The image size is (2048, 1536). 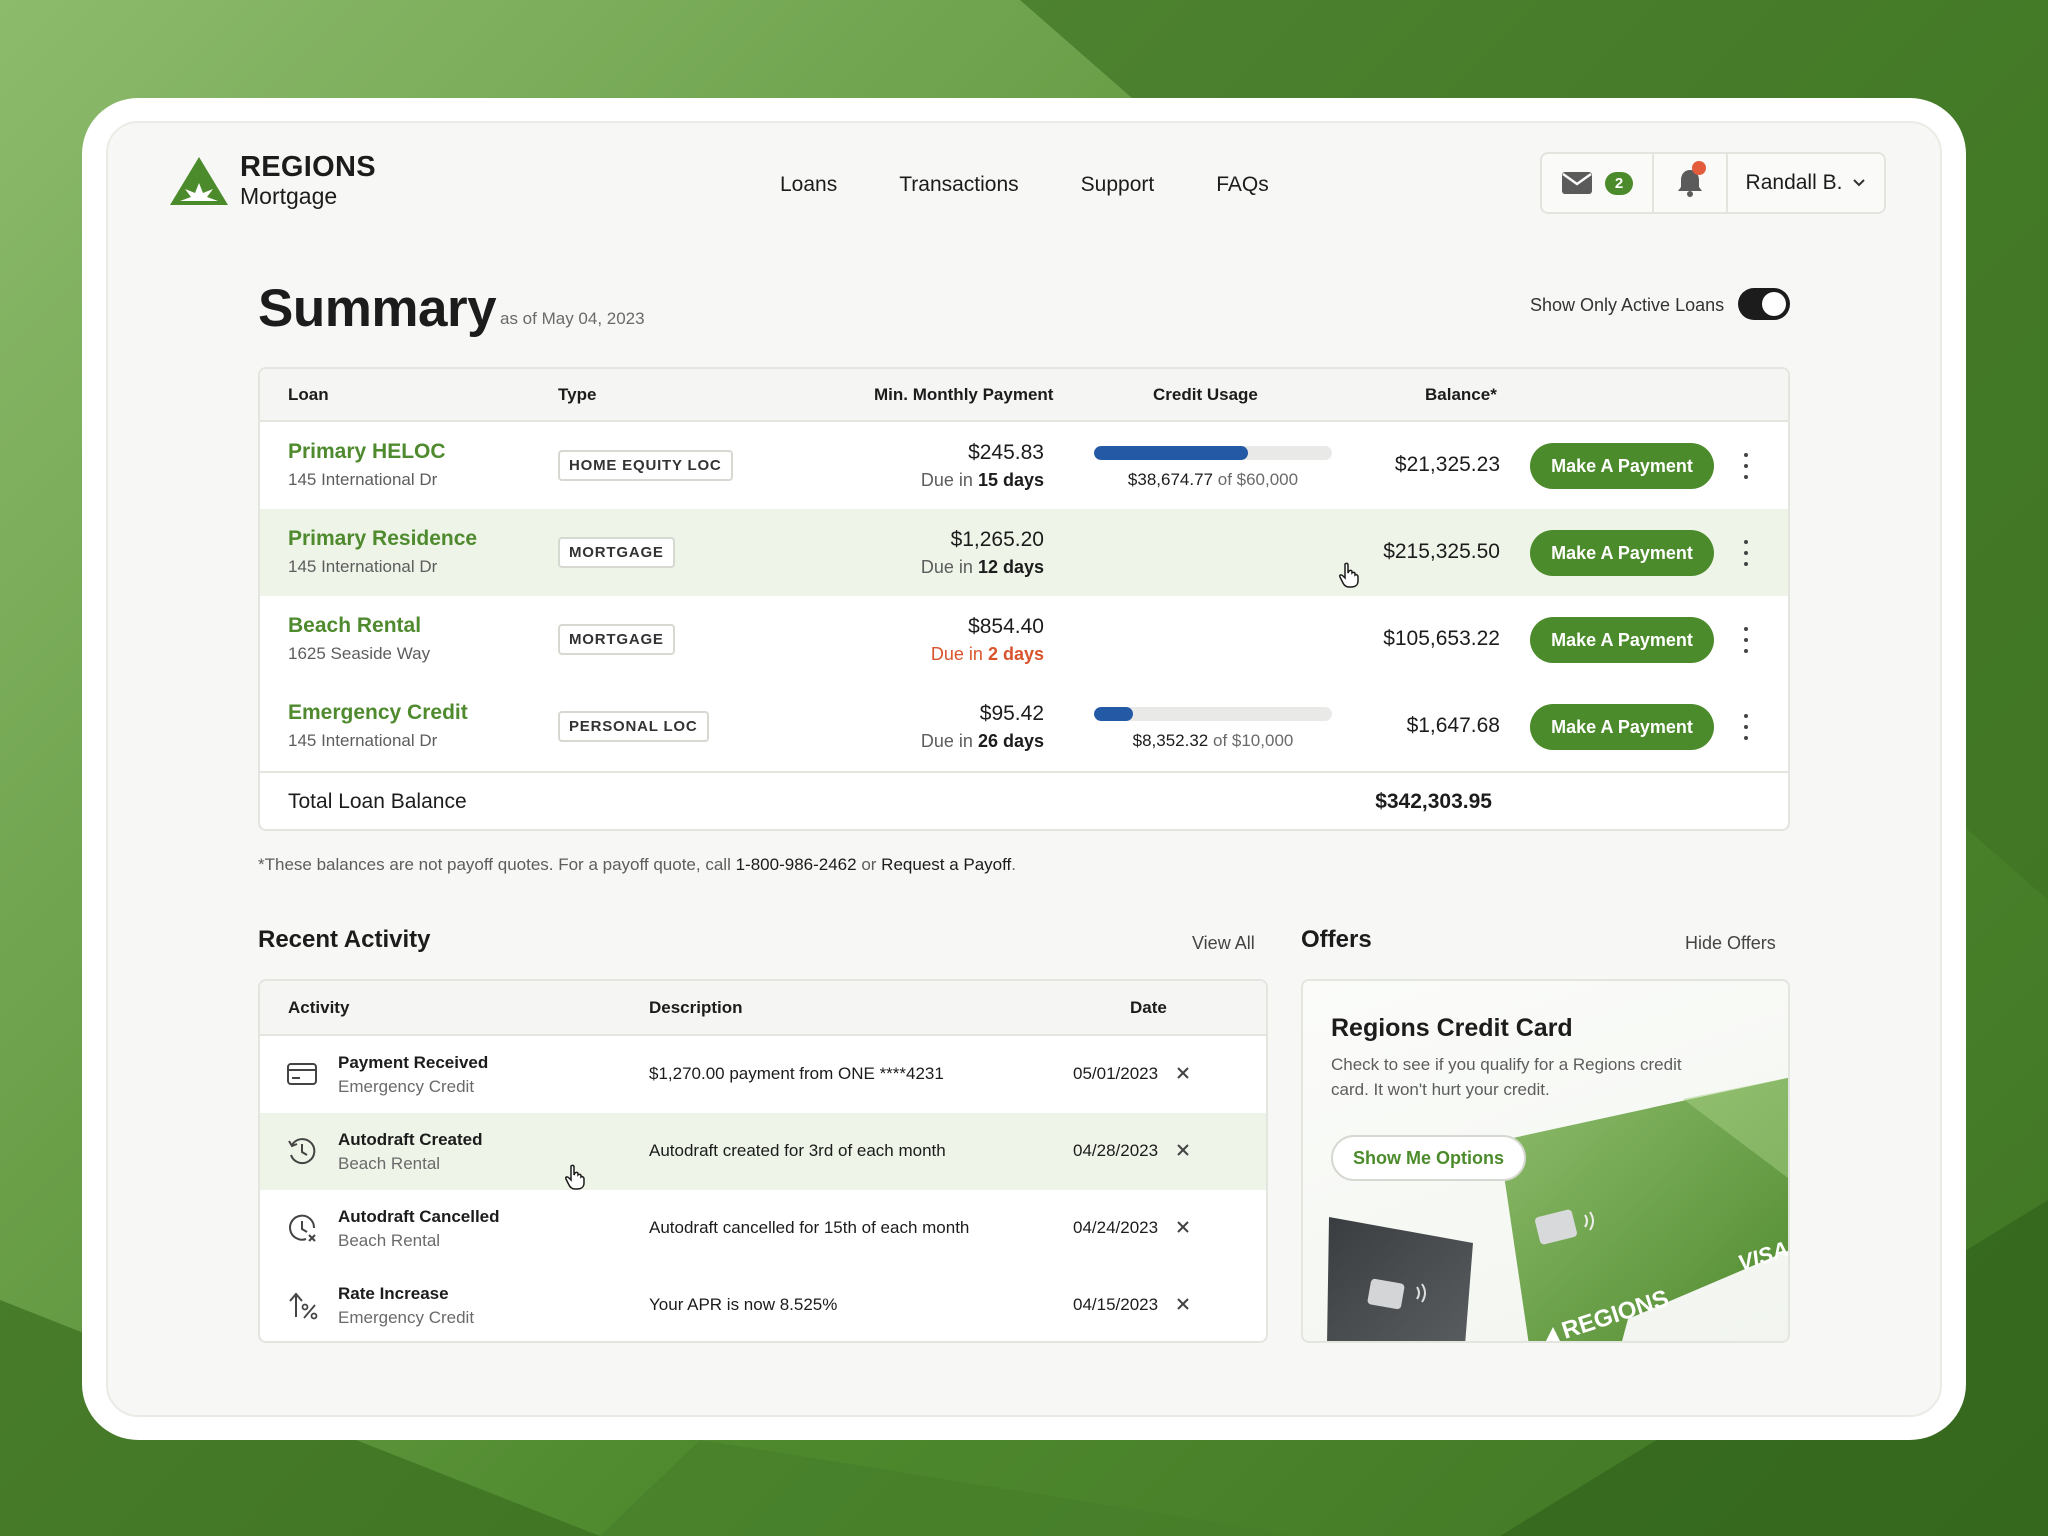 I want to click on show-options-button: Show Me Options, so click(x=1428, y=1158).